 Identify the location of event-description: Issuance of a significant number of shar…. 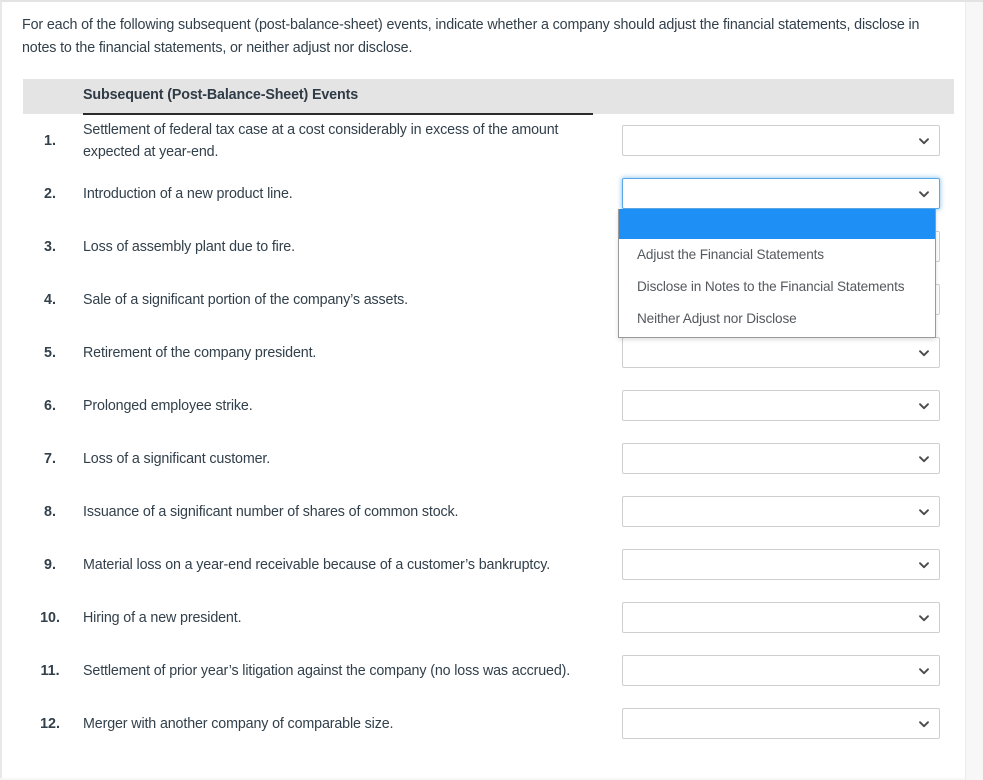
(271, 511).